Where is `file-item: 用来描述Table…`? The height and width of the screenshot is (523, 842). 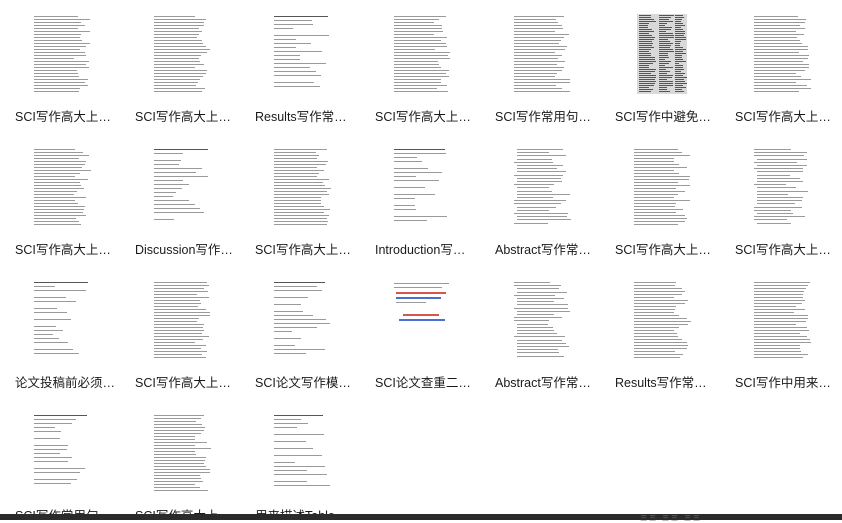 file-item: 用来描述Table… is located at coordinates (300, 456).